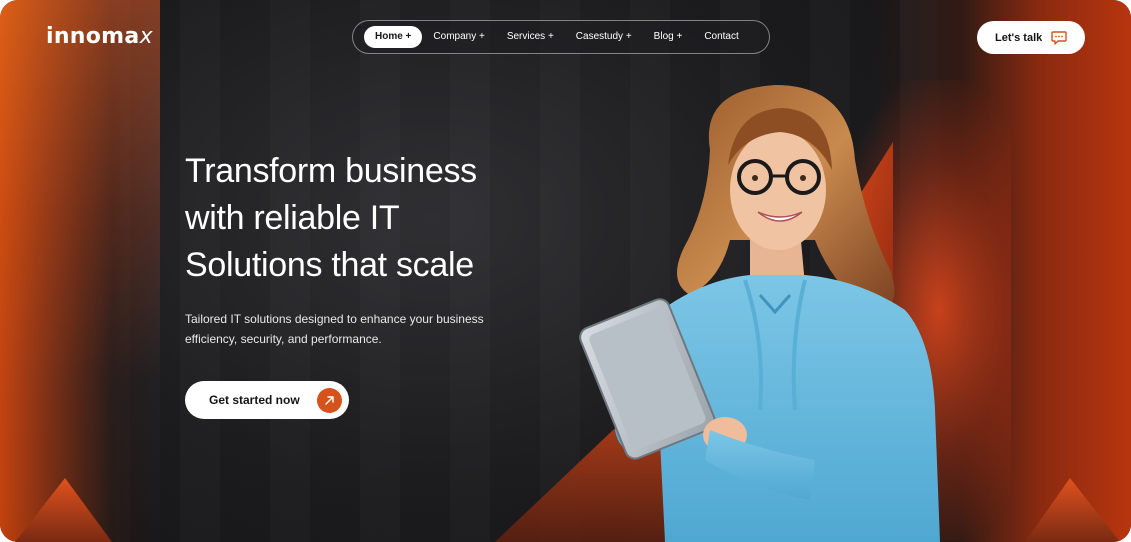 Image resolution: width=1131 pixels, height=542 pixels. What do you see at coordinates (292, 218) in the screenshot?
I see `hero-headline-line-2: with reliable IT` at bounding box center [292, 218].